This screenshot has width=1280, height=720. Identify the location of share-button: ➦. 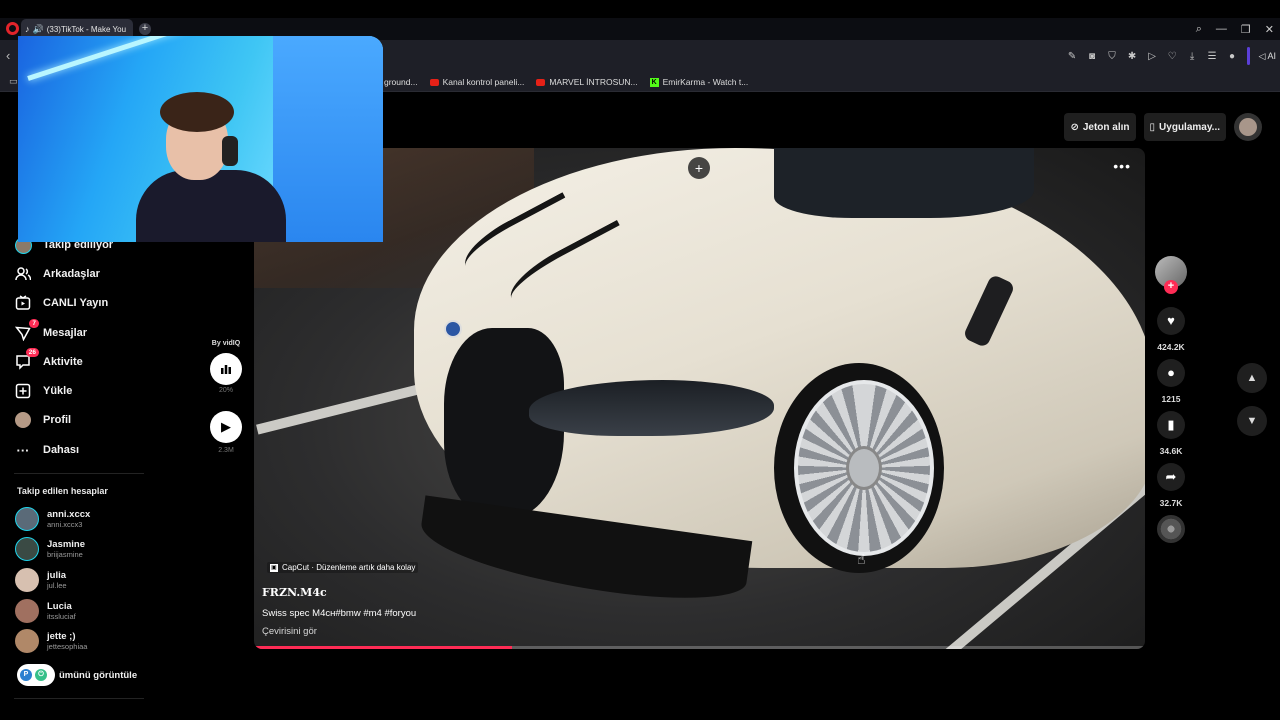
(1171, 477).